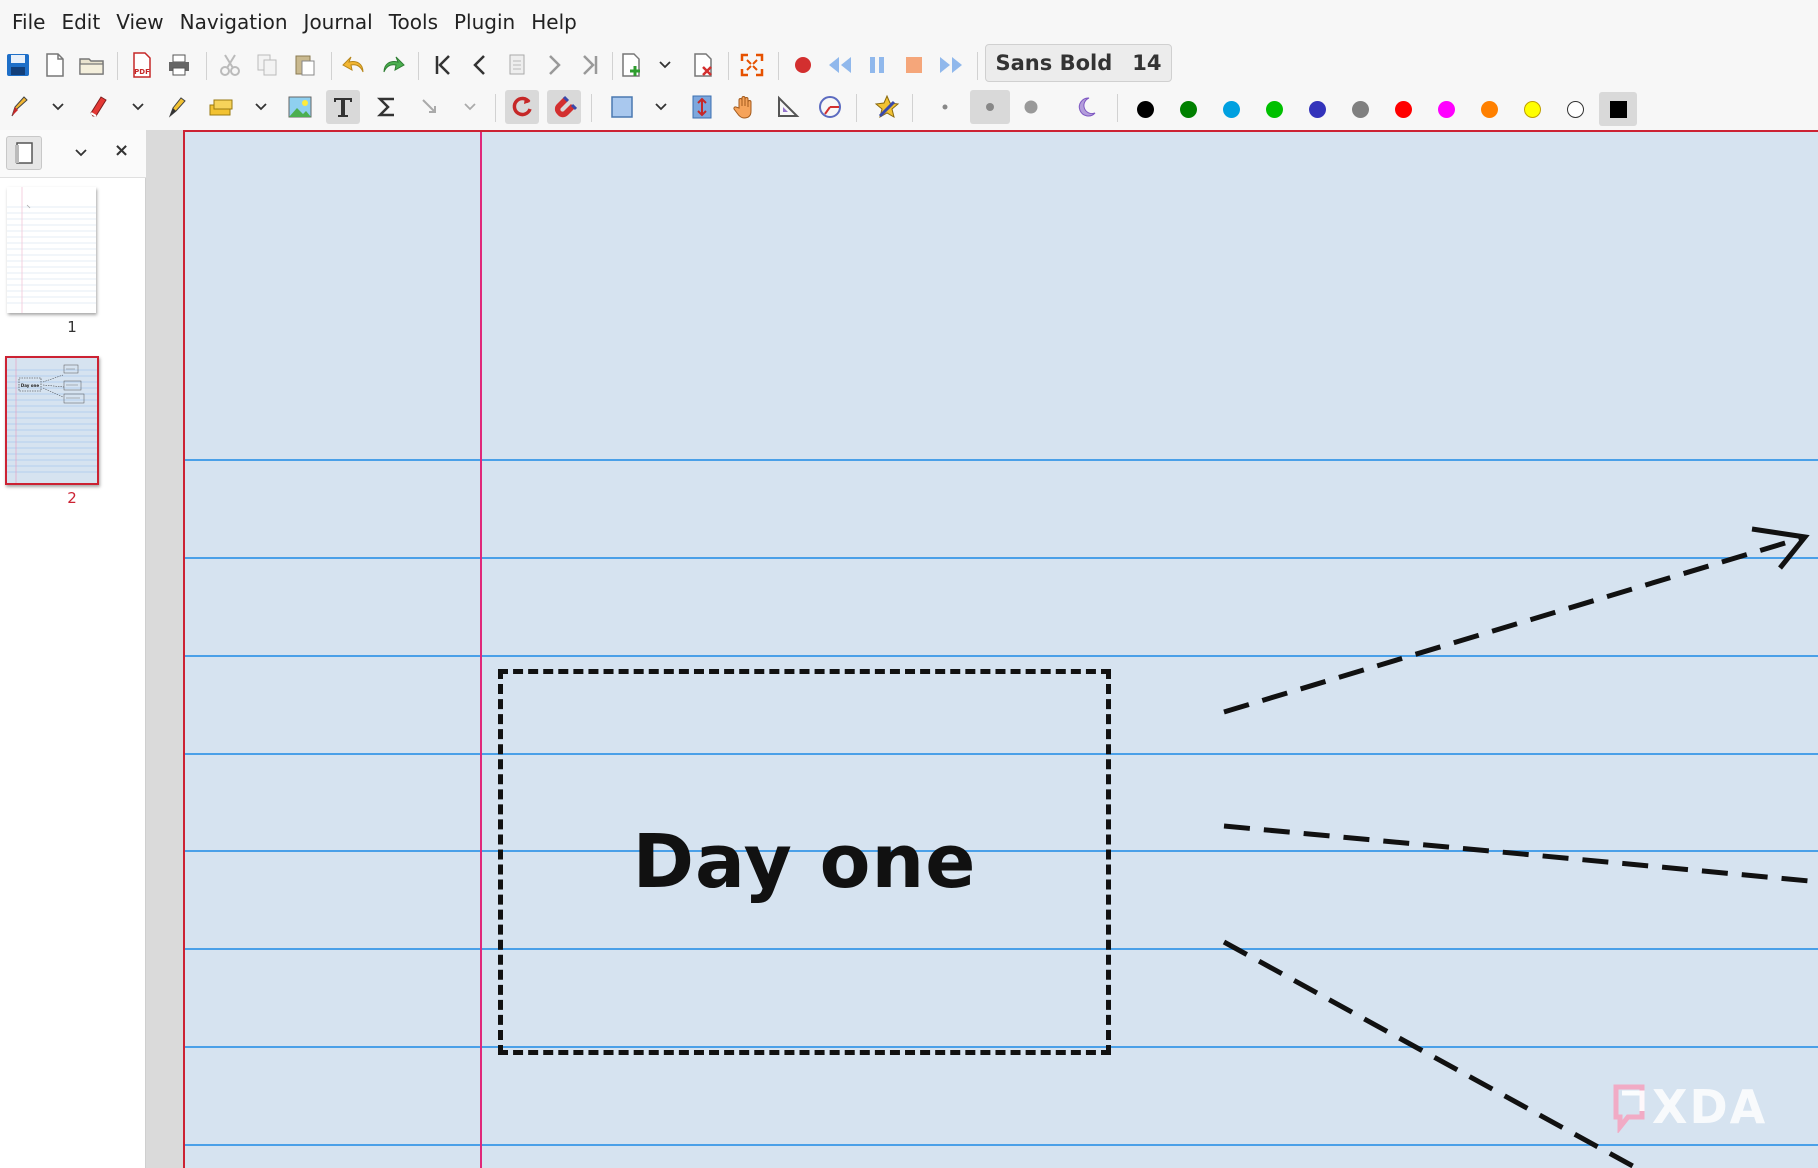 This screenshot has width=1818, height=1168. I want to click on main-toolbar: PDF, so click(909, 66).